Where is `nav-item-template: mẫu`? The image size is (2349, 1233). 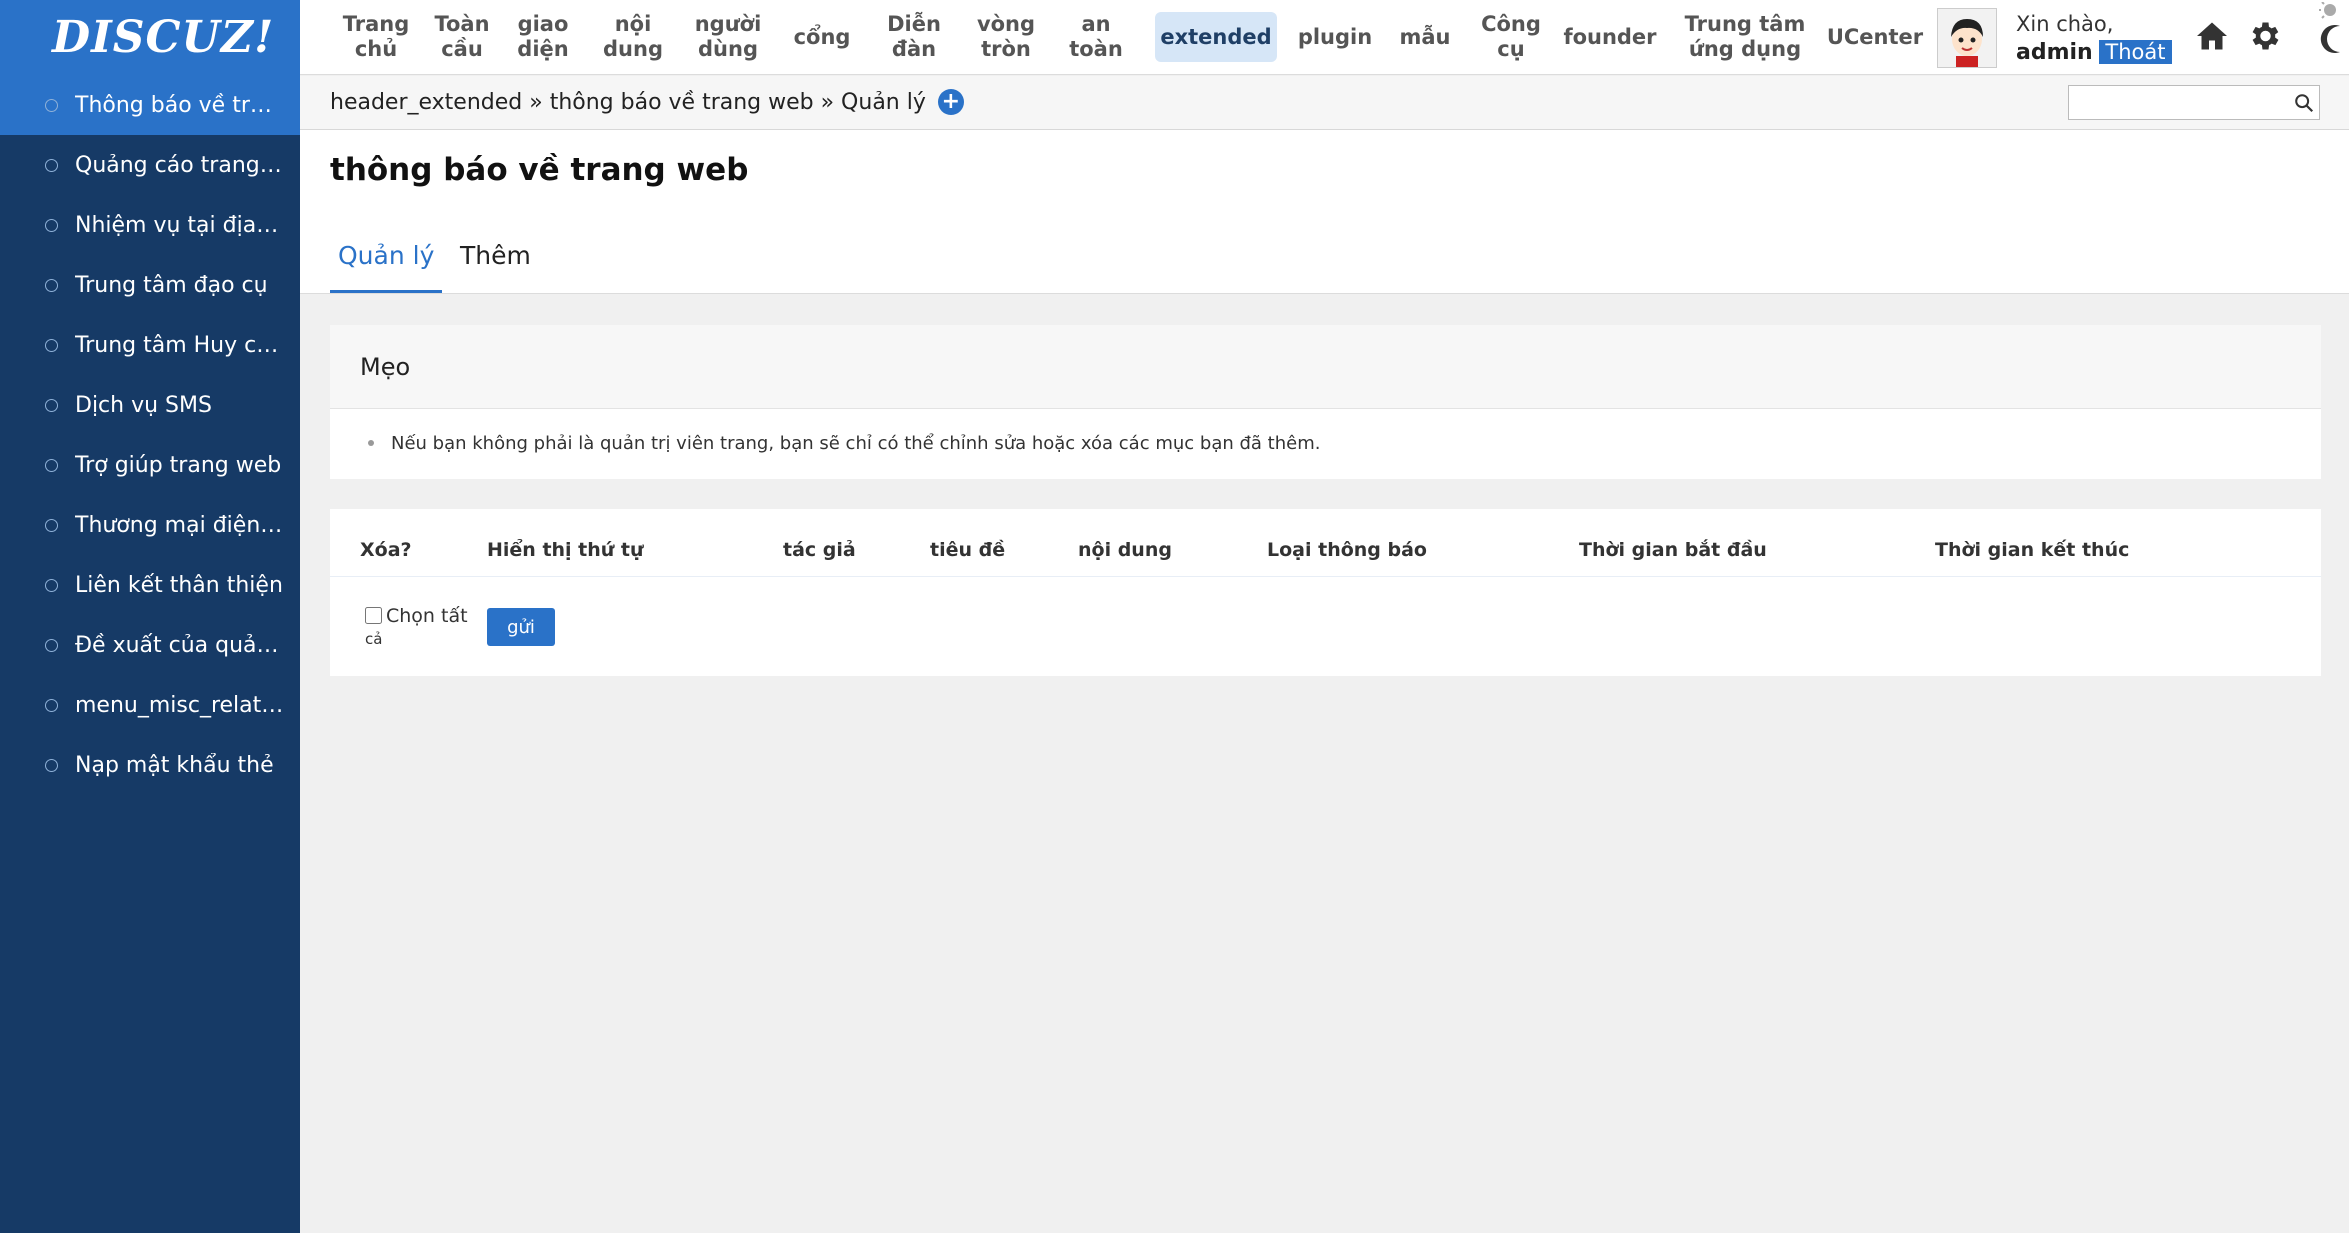 nav-item-template: mẫu is located at coordinates (1425, 37).